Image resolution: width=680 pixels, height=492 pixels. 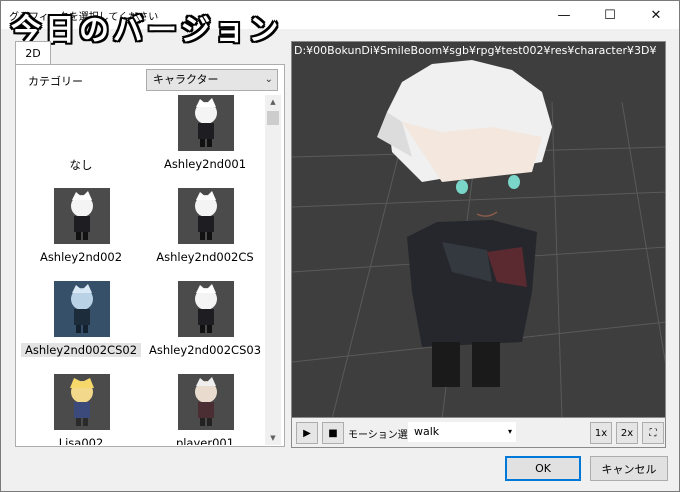 I want to click on item-label: Ashley2nd002CS03, so click(x=205, y=350).